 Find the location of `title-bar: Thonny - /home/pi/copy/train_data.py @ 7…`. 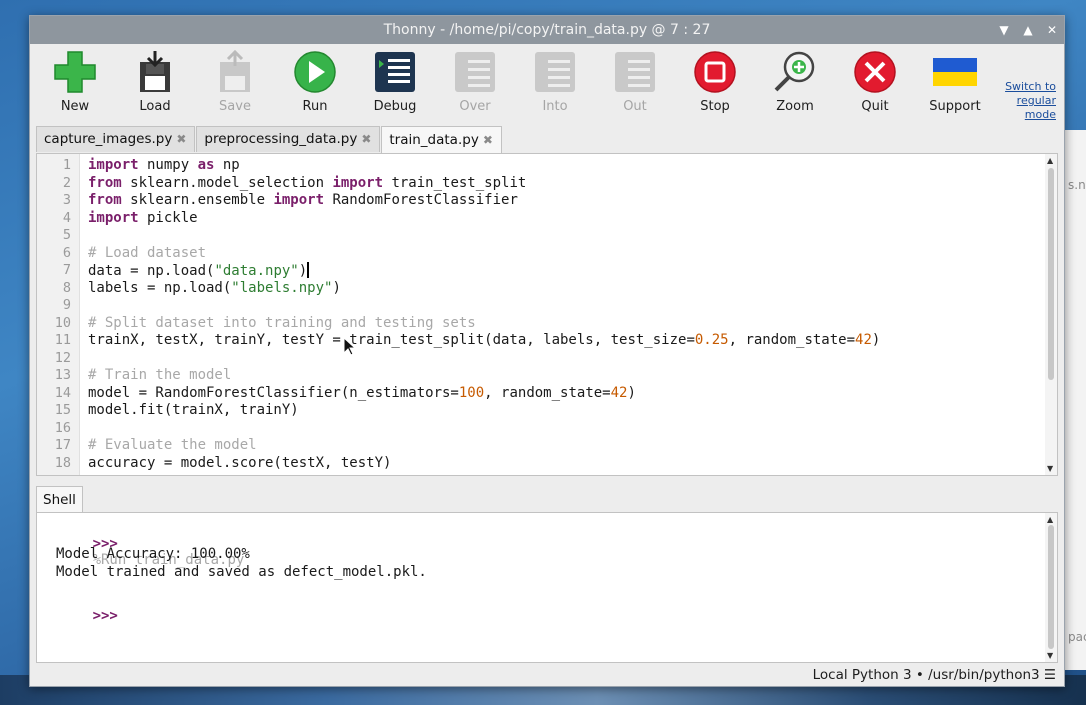

title-bar: Thonny - /home/pi/copy/train_data.py @ 7… is located at coordinates (547, 30).